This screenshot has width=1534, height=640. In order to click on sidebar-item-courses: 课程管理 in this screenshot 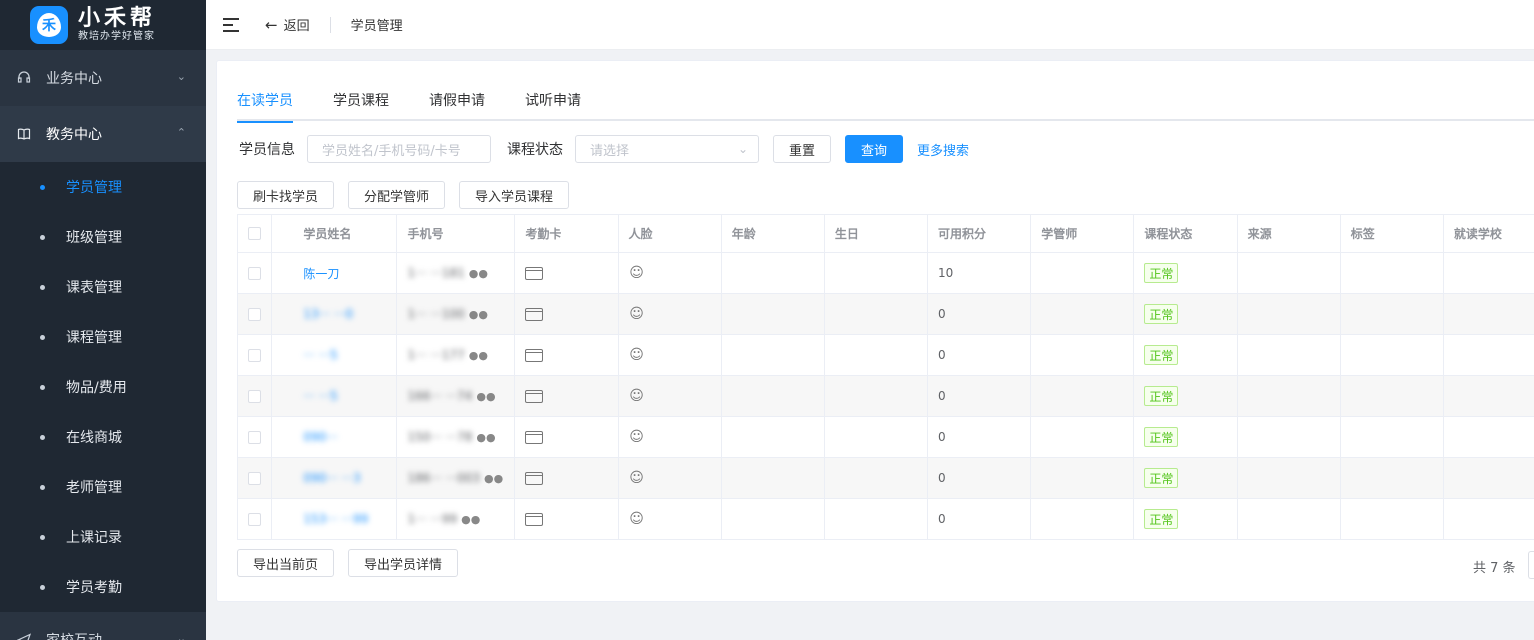, I will do `click(103, 337)`.